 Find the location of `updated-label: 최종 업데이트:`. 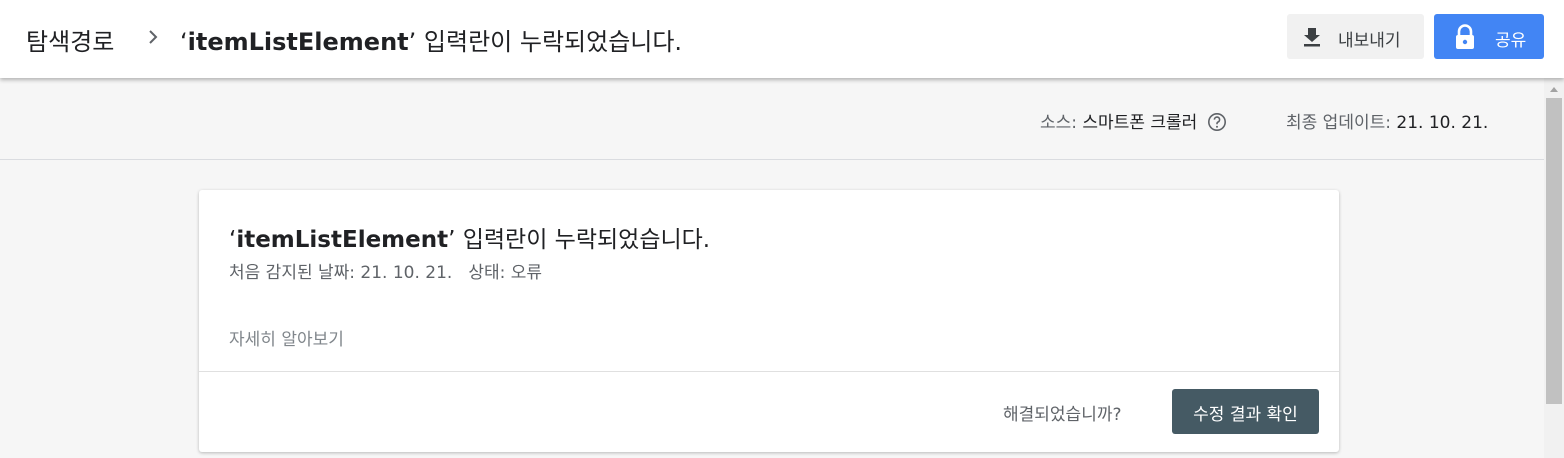

updated-label: 최종 업데이트: is located at coordinates (1338, 123).